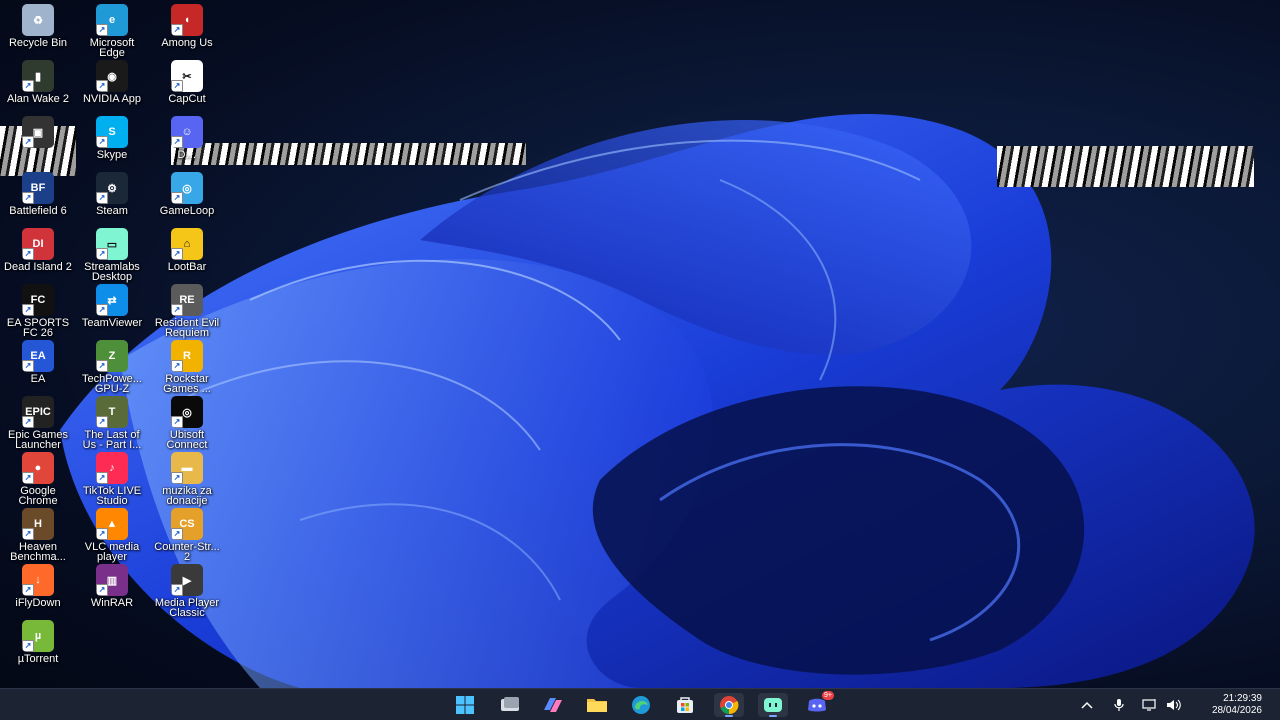 The width and height of the screenshot is (1280, 720). What do you see at coordinates (38, 328) in the screenshot?
I see `desktop-icon-label: EA SPORTS FC 26` at bounding box center [38, 328].